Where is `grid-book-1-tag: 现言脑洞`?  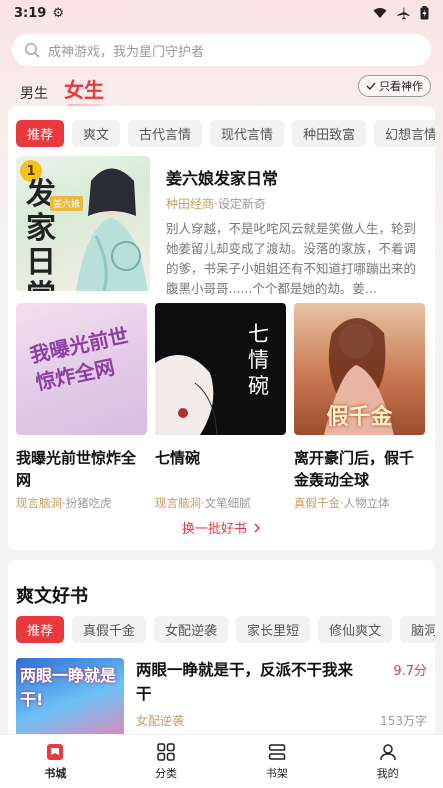
grid-book-1-tag: 现言脑洞 is located at coordinates (39, 503).